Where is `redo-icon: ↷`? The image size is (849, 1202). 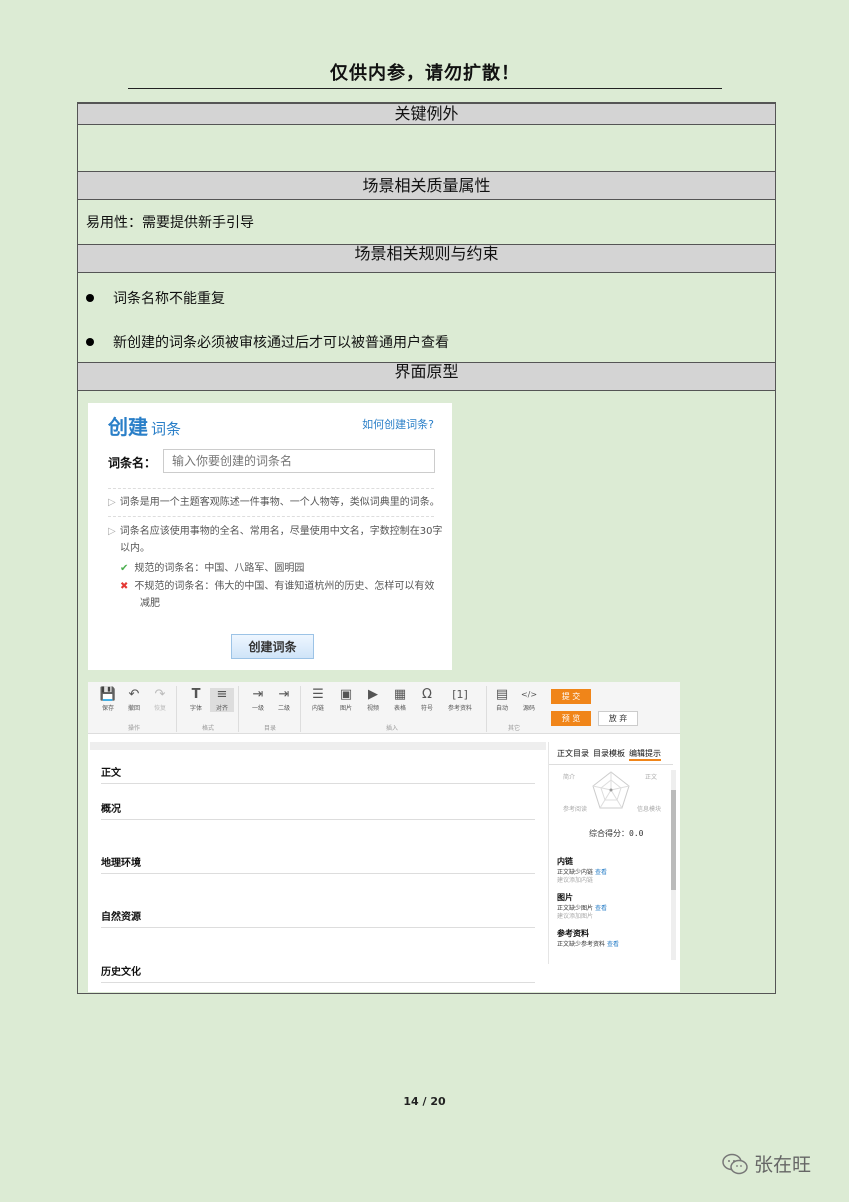 redo-icon: ↷ is located at coordinates (160, 694).